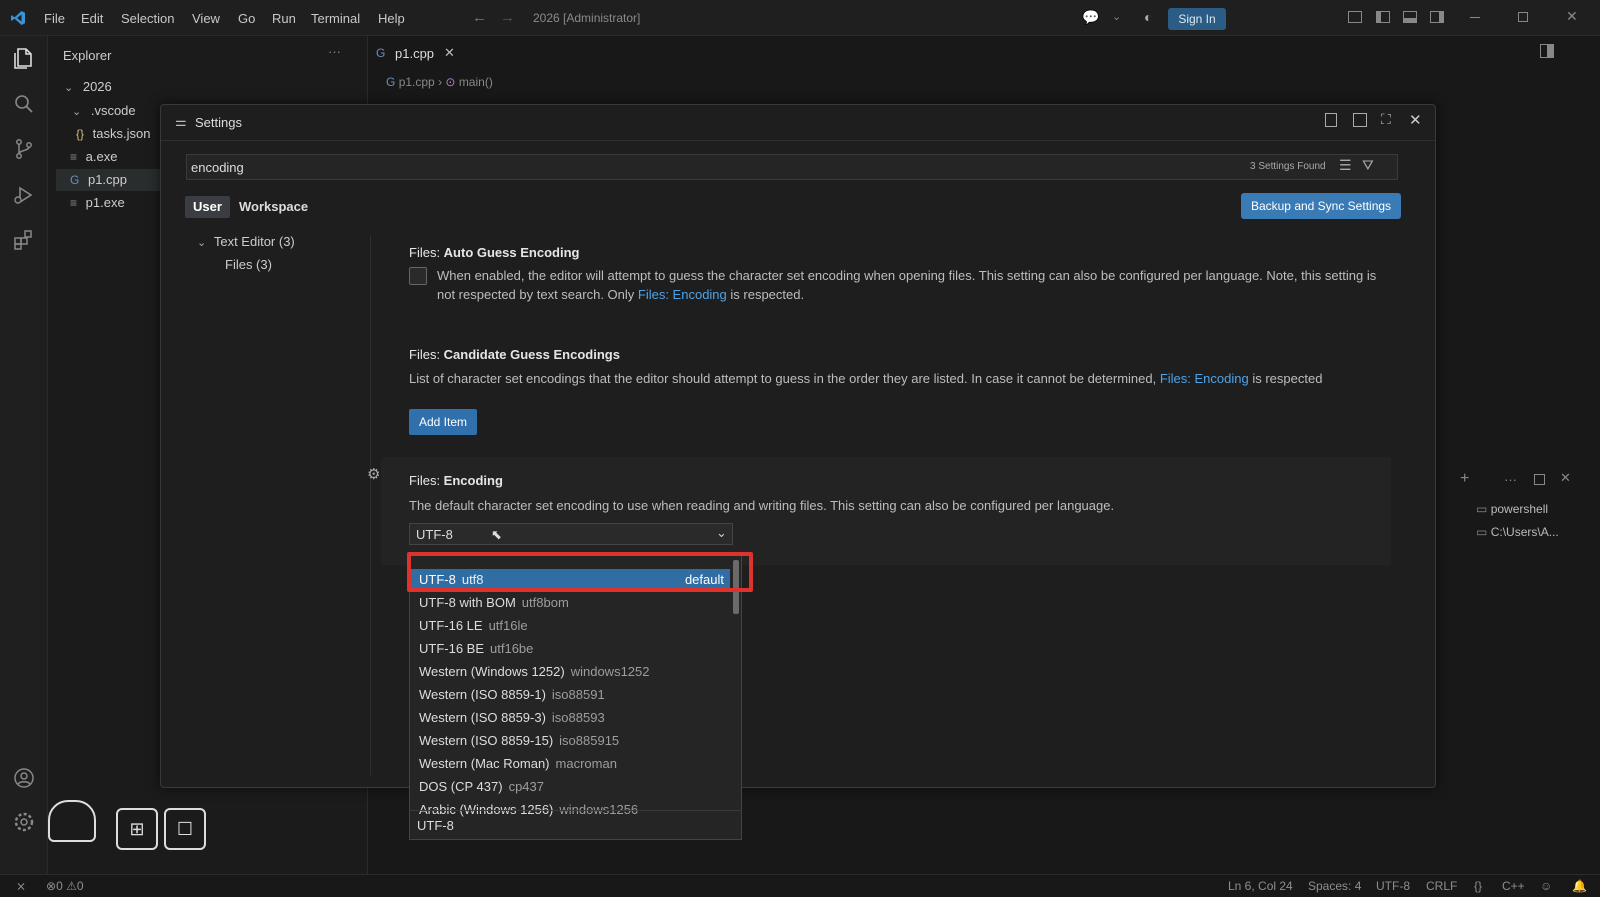 This screenshot has height=897, width=1600. I want to click on tab-workspace: Workspace, so click(273, 207).